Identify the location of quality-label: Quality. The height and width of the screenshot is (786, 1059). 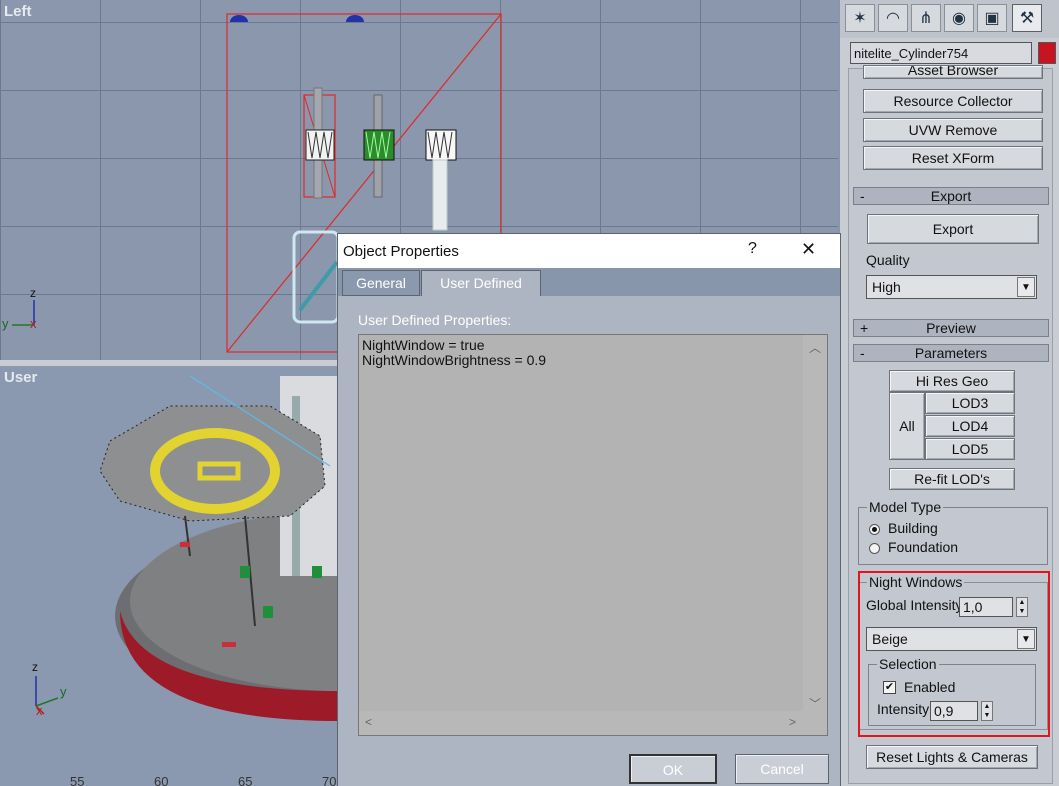
(888, 260).